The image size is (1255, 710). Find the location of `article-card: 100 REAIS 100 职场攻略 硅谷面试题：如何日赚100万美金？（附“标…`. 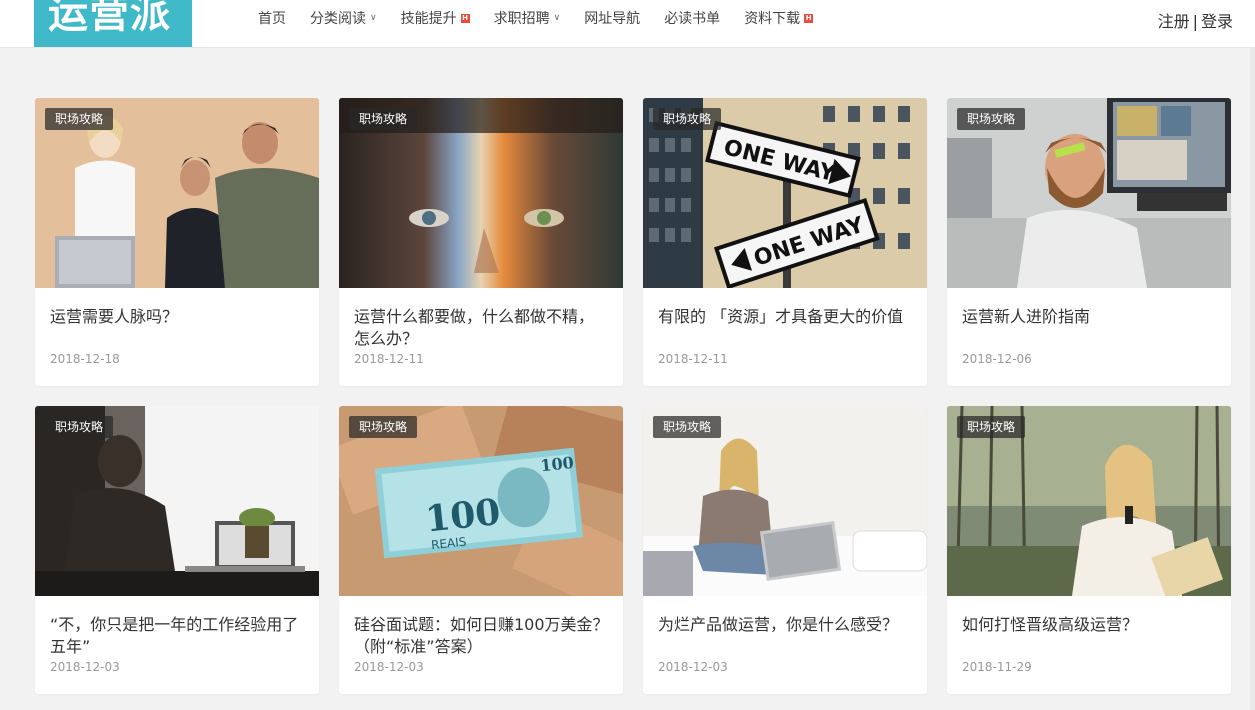

article-card: 100 REAIS 100 职场攻略 硅谷面试题：如何日赚100万美金？（附“标… is located at coordinates (481, 550).